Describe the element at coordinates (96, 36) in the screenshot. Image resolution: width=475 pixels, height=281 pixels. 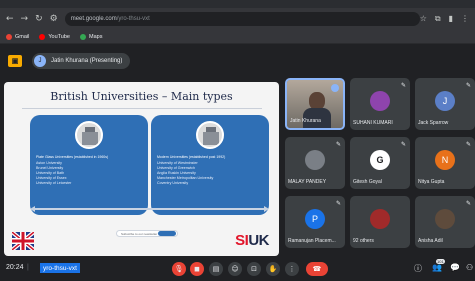
I see `bookmark-label: Maps` at that location.